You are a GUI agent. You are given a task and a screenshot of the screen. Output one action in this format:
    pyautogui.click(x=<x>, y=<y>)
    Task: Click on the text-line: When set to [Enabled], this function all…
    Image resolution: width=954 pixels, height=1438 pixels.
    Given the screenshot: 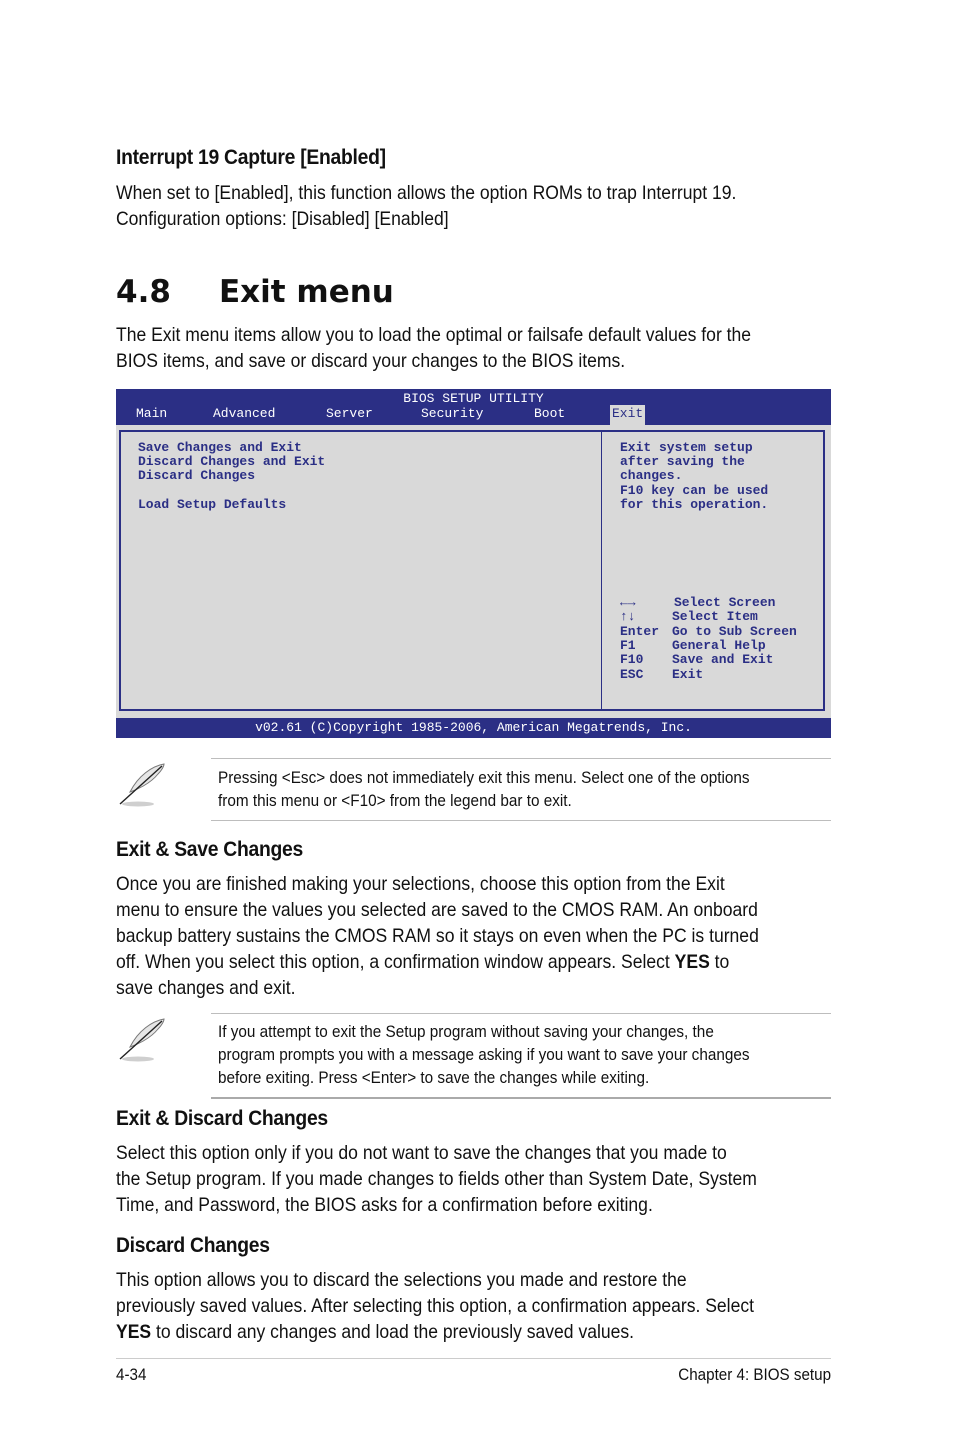 What is the action you would take?
    pyautogui.click(x=426, y=193)
    